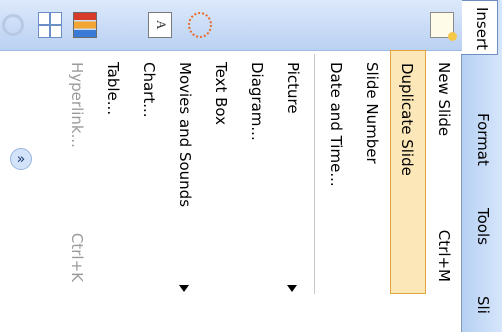  I want to click on table-icon, so click(50, 25).